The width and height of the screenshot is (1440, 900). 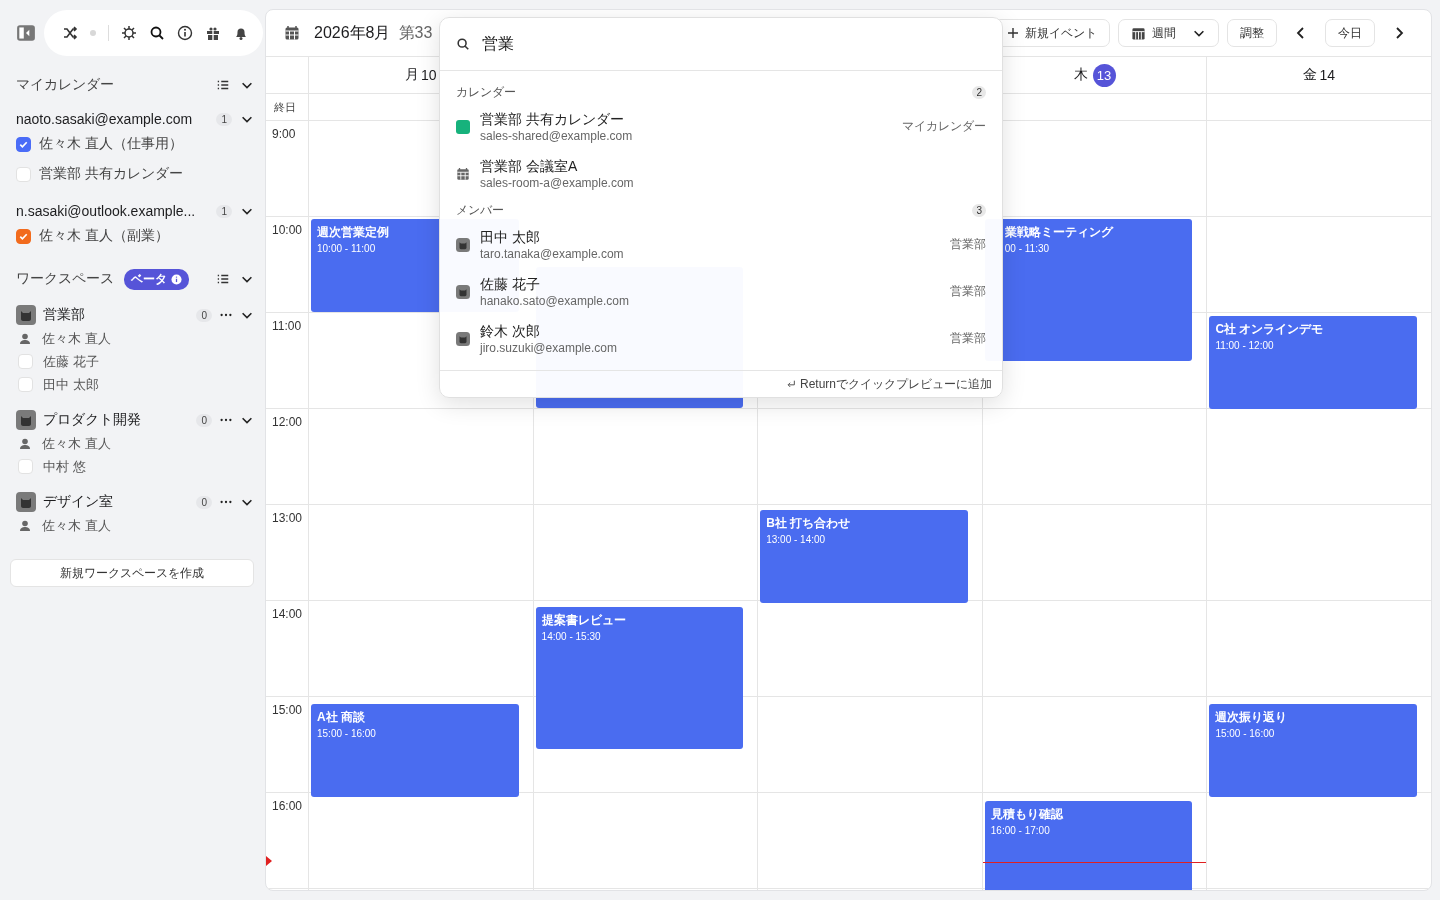 I want to click on hour-label: 12:00, so click(x=287, y=422).